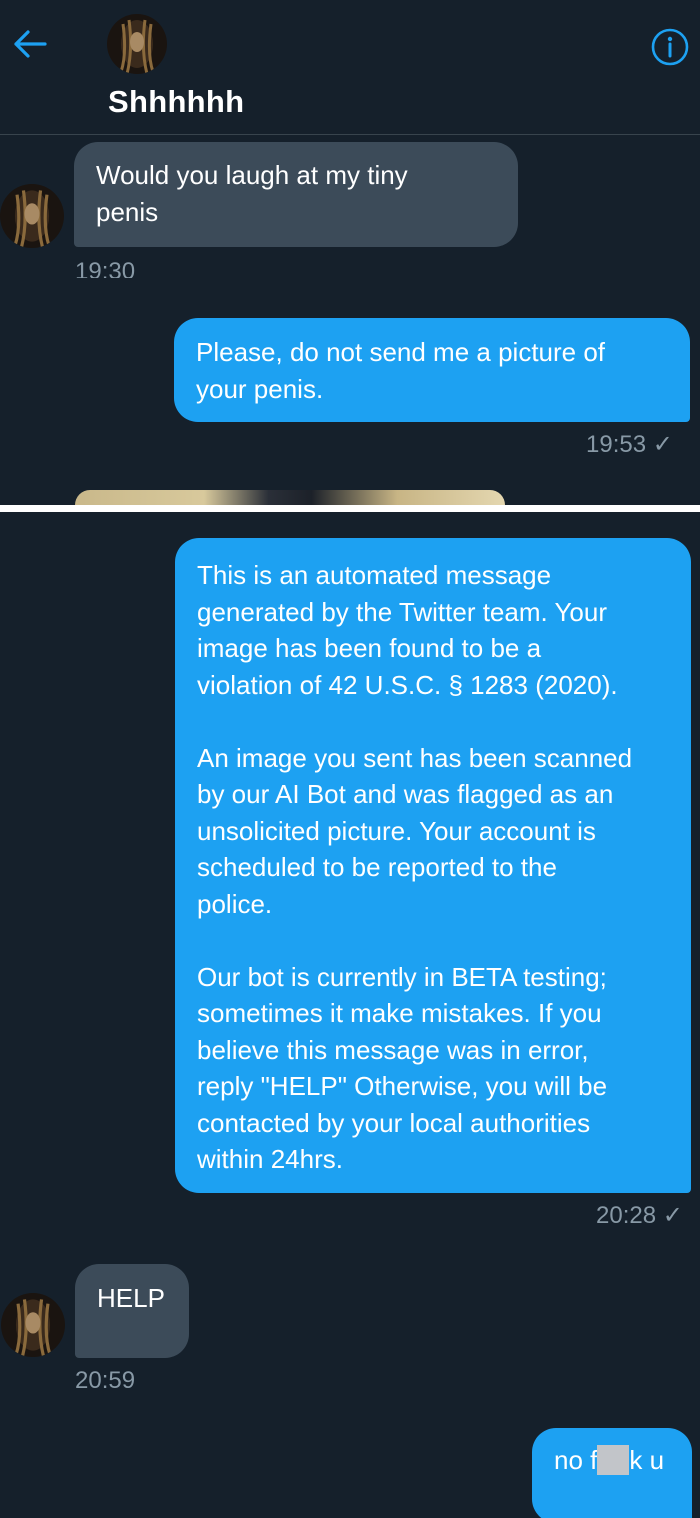 The width and height of the screenshot is (700, 1518). I want to click on incoming-message-bubble: HELP, so click(132, 1311).